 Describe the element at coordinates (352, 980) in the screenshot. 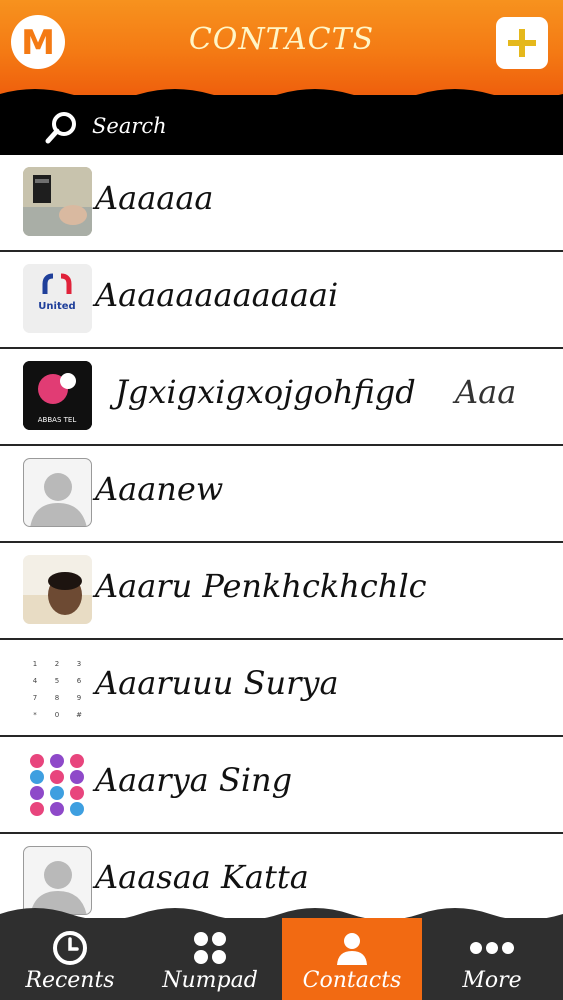

I see `nav-label: Contacts` at that location.